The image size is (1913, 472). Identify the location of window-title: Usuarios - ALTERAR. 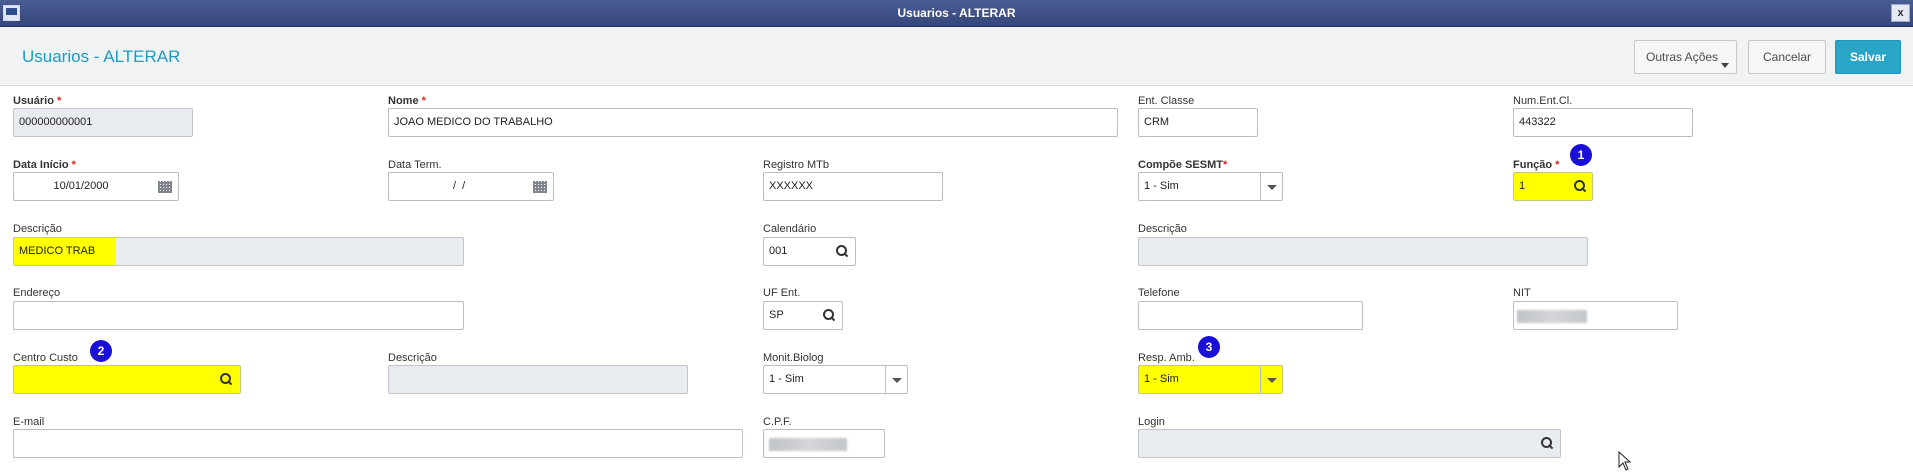
(956, 13).